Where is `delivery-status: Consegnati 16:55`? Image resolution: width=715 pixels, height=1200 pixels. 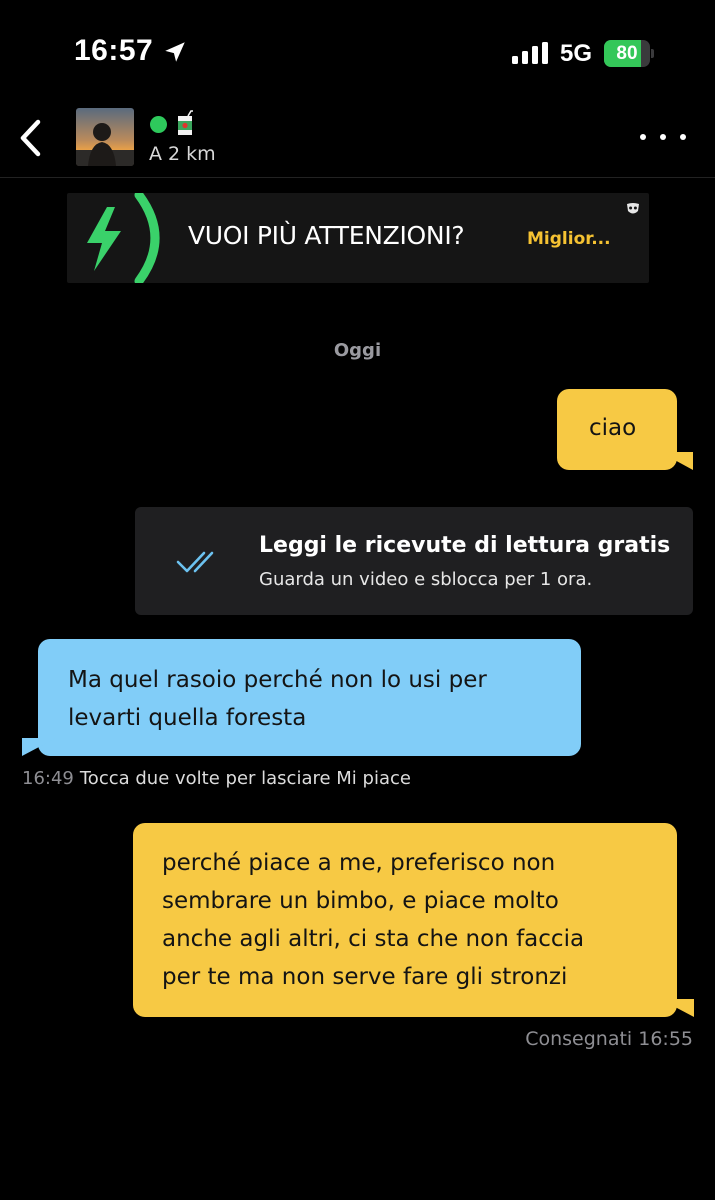 delivery-status: Consegnati 16:55 is located at coordinates (609, 1039).